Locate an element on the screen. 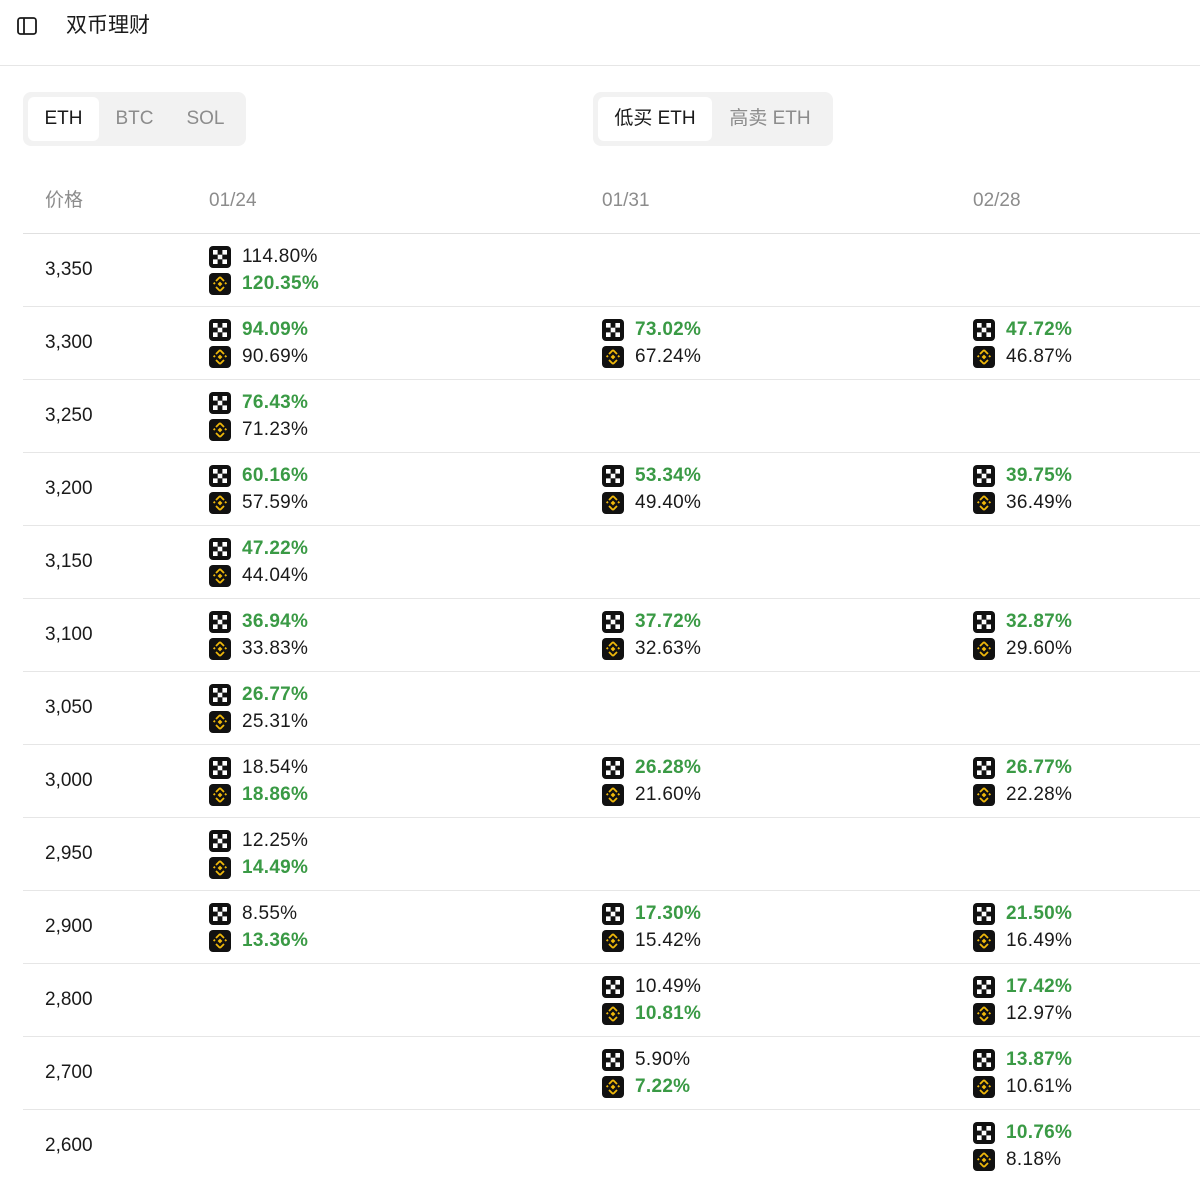 Image resolution: width=1200 pixels, height=1182 pixels. tab-sell-high: 高卖 ETH is located at coordinates (770, 119).